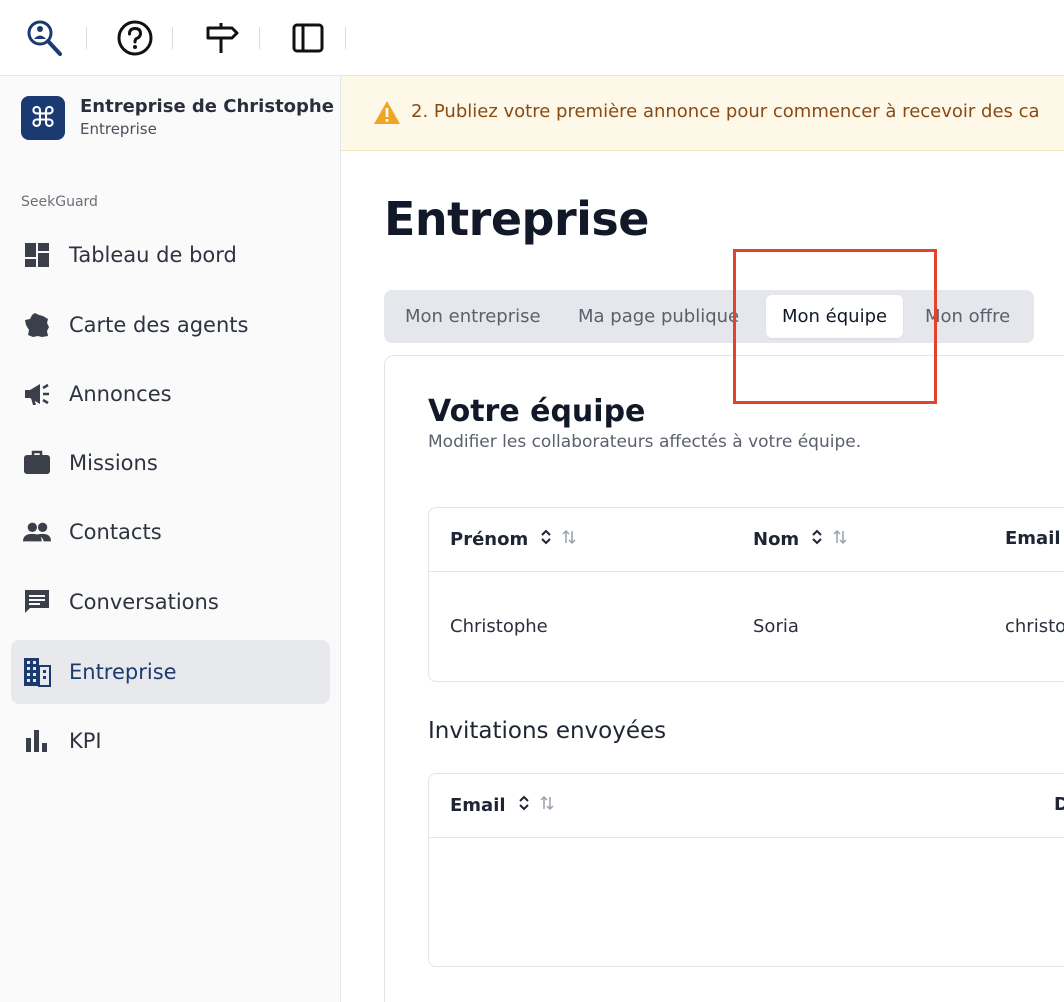 The width and height of the screenshot is (1064, 1002). Describe the element at coordinates (170, 741) in the screenshot. I see `sidebar-item-kpi: KPI` at that location.